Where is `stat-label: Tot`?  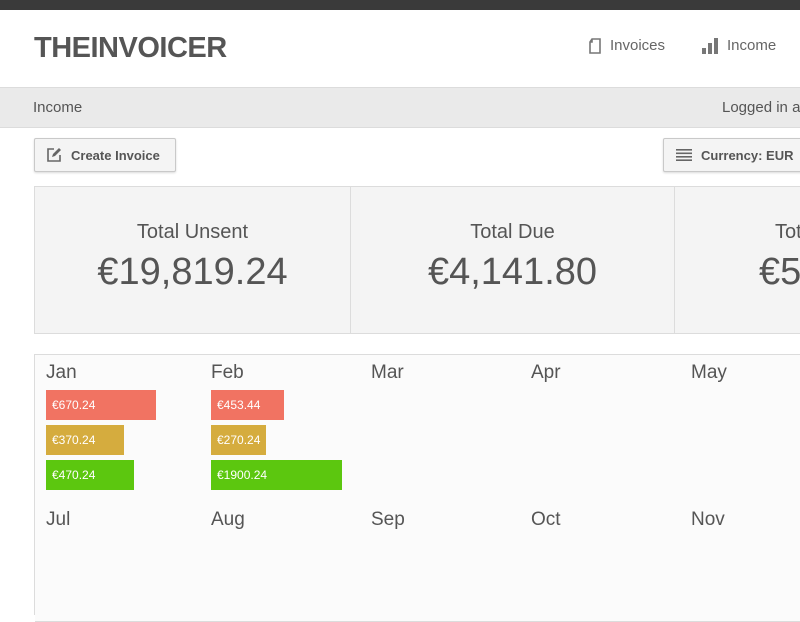
stat-label: Tot is located at coordinates (787, 232).